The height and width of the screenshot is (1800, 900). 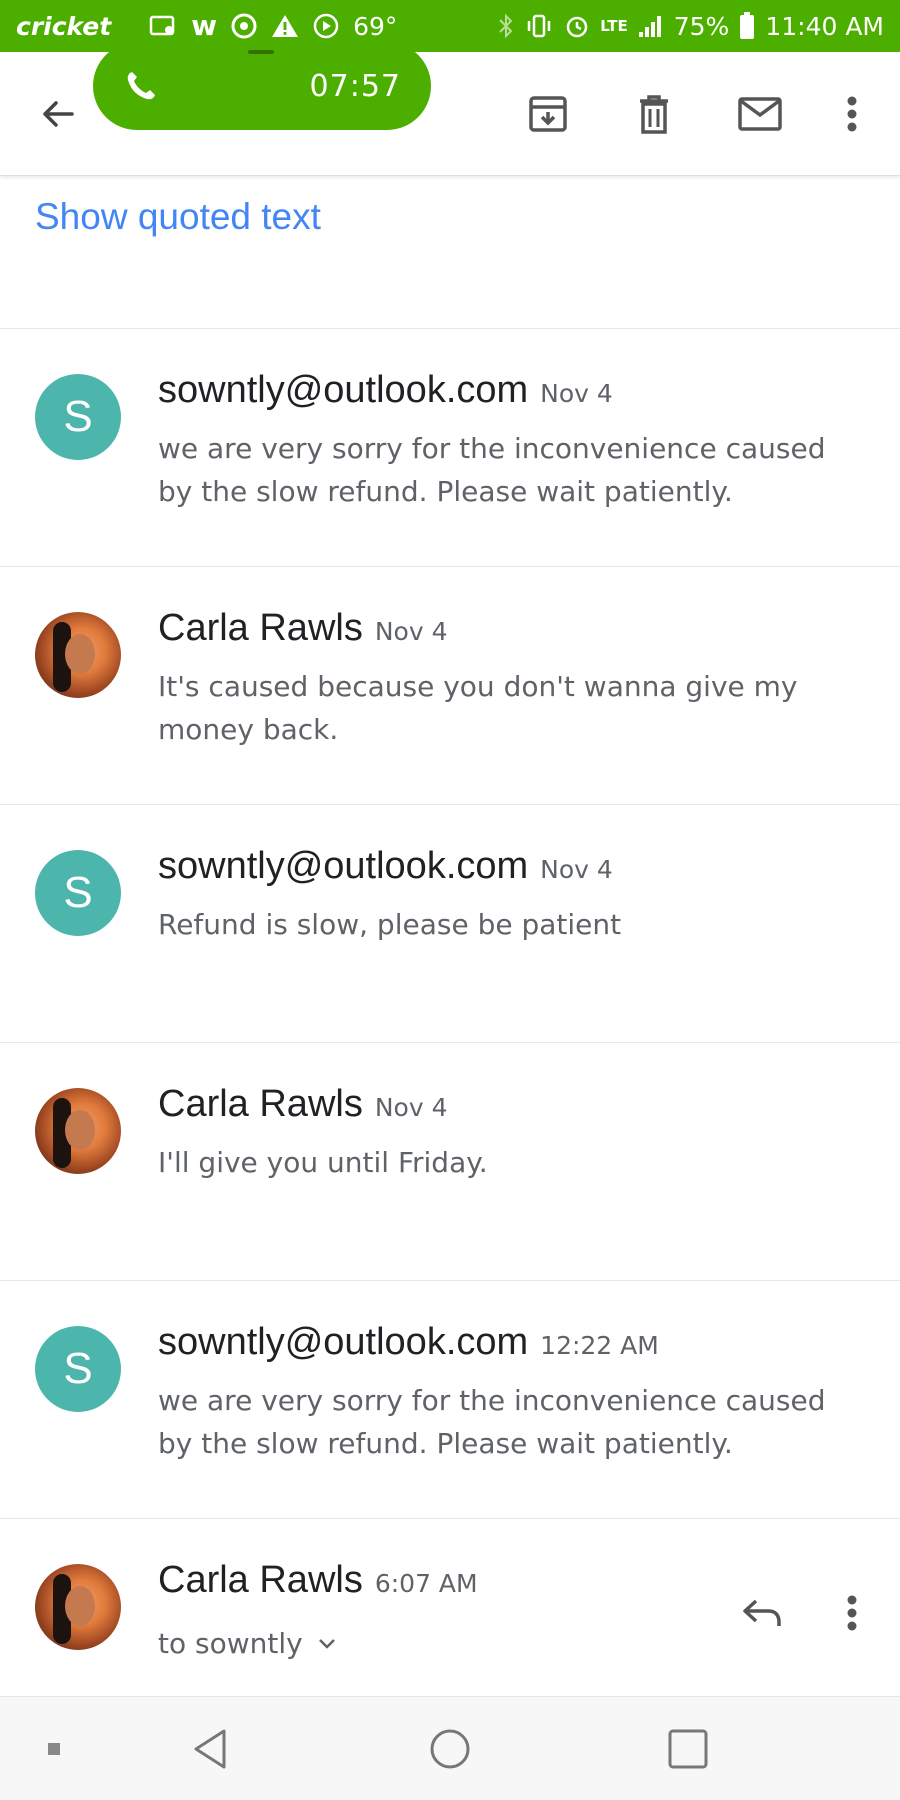 I want to click on system-nav-bar, so click(x=450, y=1748).